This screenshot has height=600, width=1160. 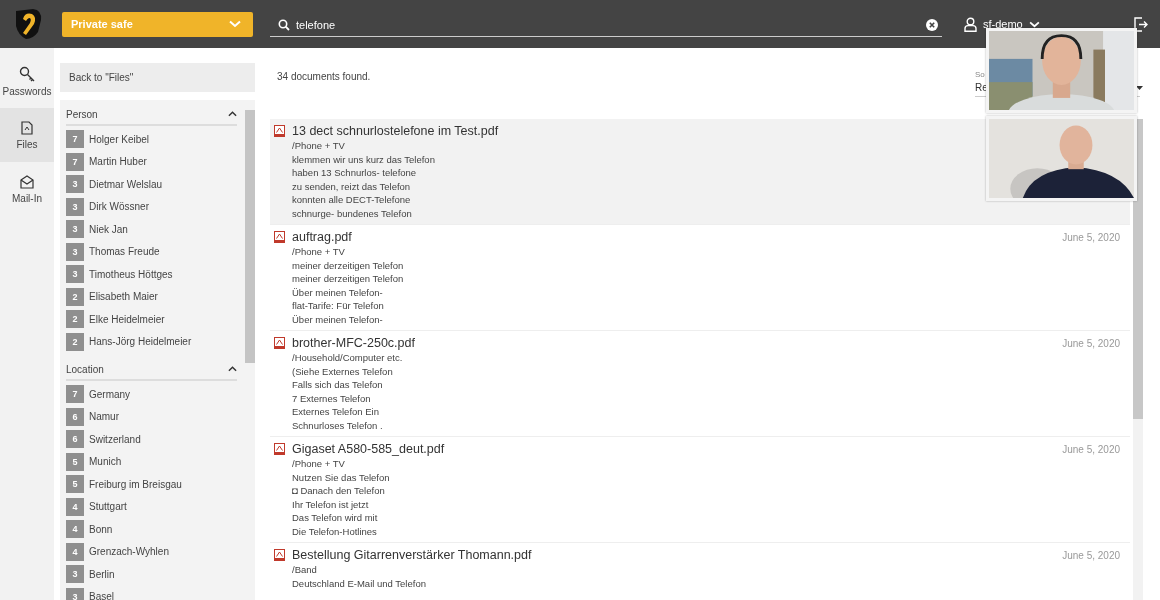 What do you see at coordinates (151, 229) in the screenshot?
I see `filter-item: 3 Niek Jan` at bounding box center [151, 229].